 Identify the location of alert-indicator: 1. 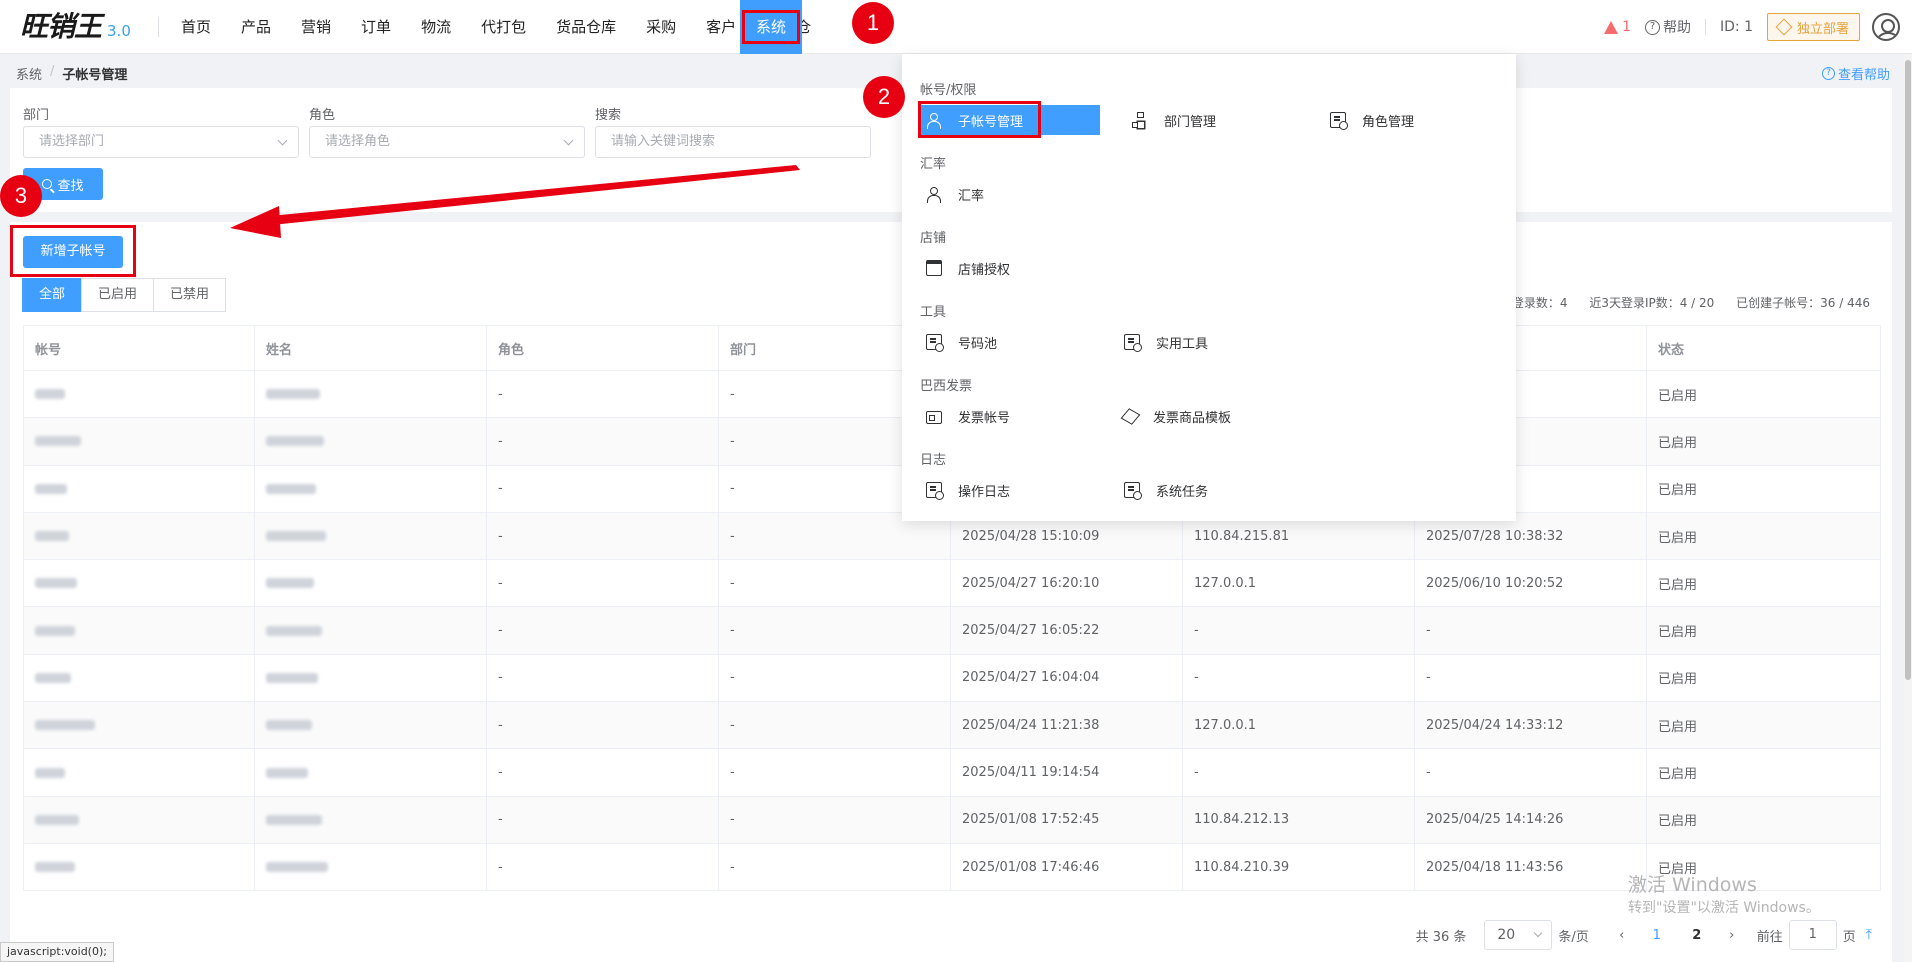
(1617, 27).